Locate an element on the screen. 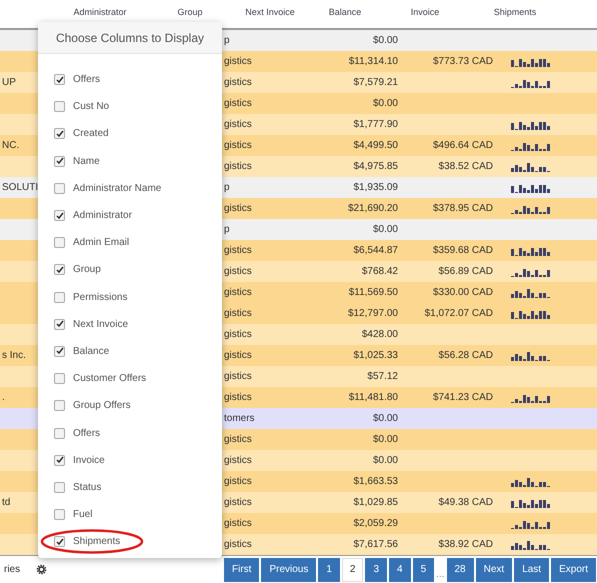  column-option: Status is located at coordinates (100, 487).